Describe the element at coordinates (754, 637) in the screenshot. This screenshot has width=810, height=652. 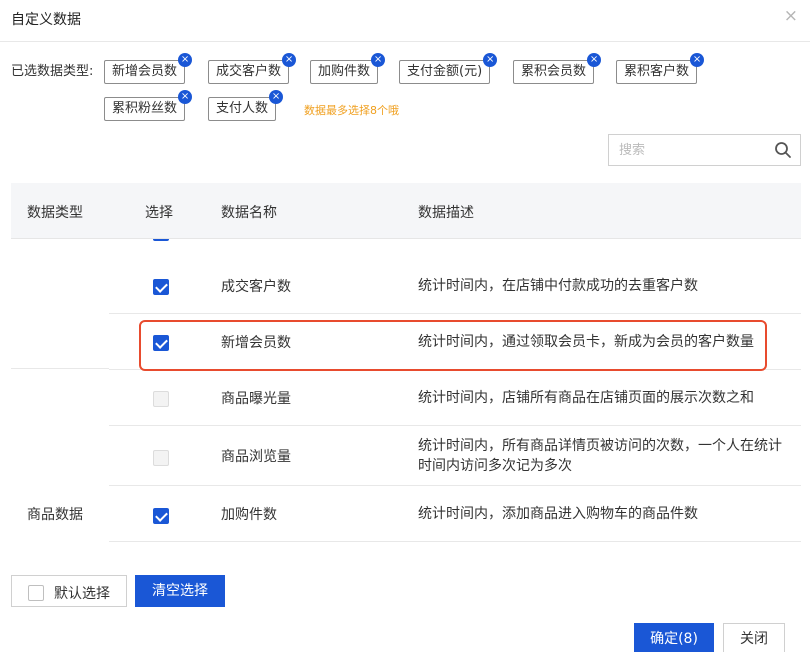
I see `close-button: 关闭` at that location.